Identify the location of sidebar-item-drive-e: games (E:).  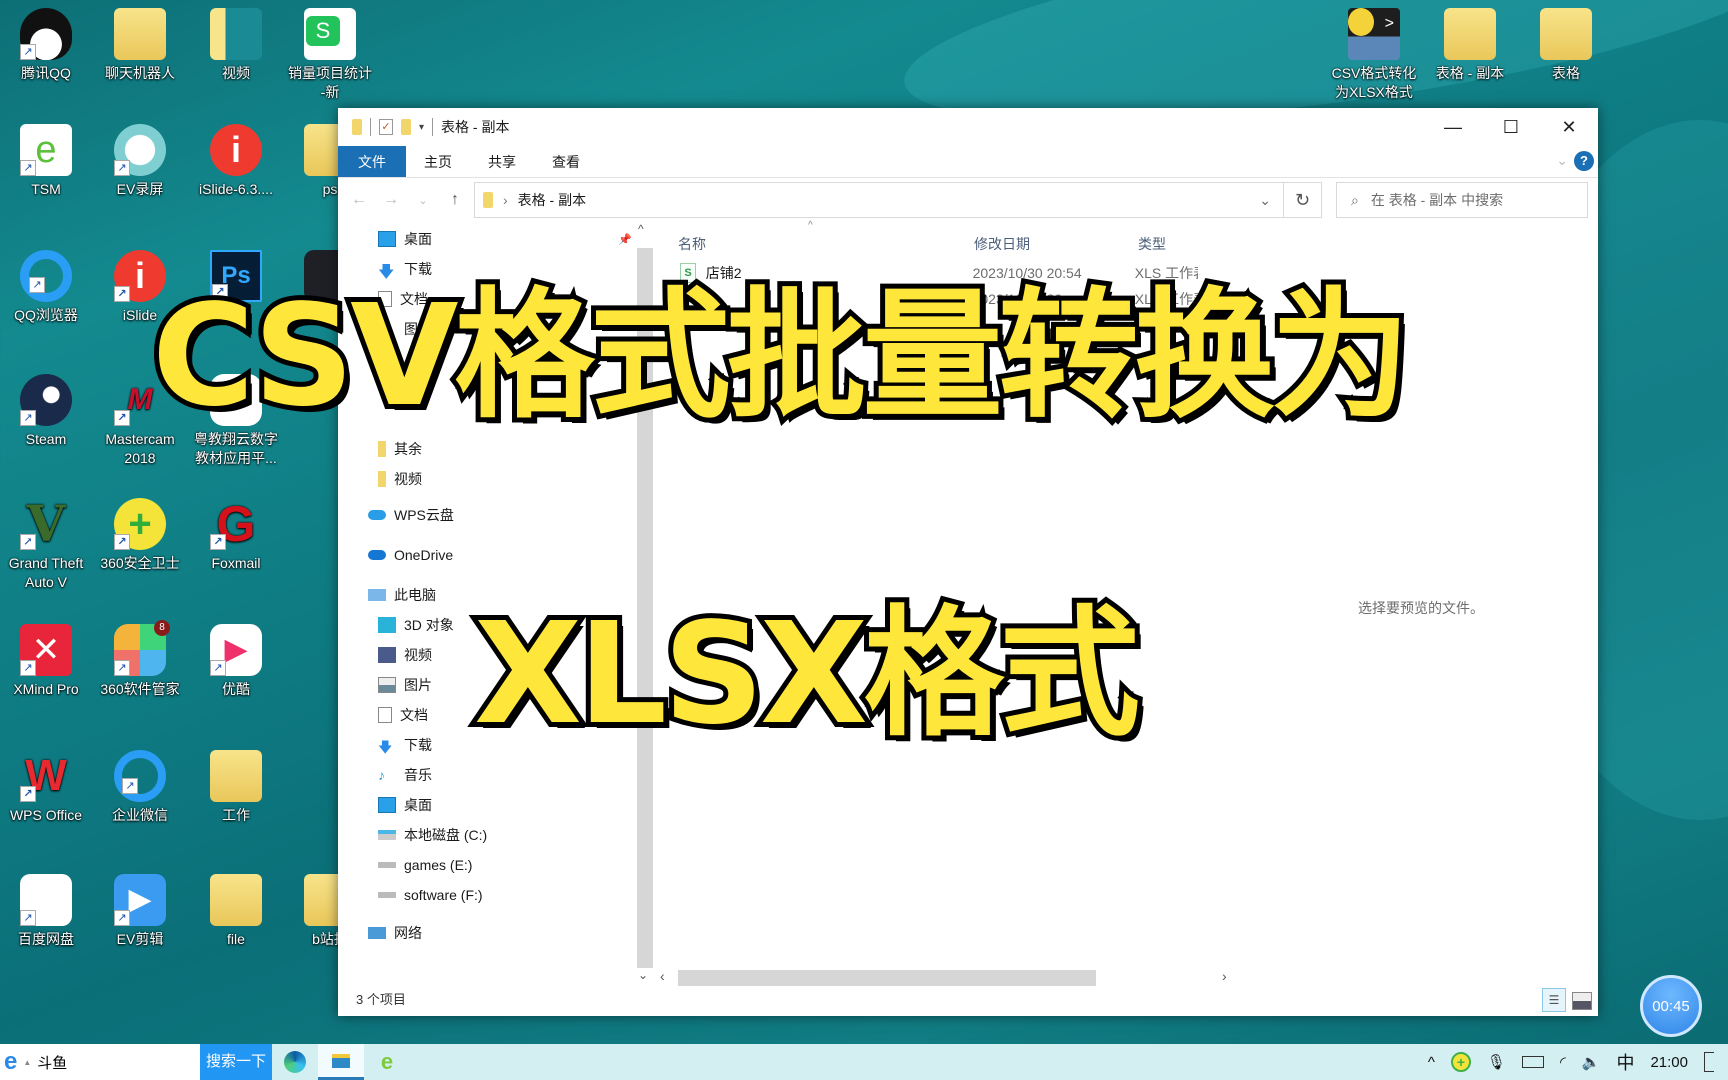
(425, 865).